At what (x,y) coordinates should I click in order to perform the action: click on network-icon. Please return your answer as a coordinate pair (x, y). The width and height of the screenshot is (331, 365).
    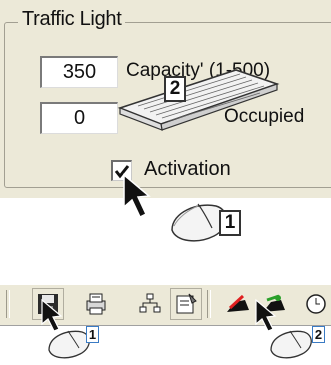
    Looking at the image, I should click on (150, 303).